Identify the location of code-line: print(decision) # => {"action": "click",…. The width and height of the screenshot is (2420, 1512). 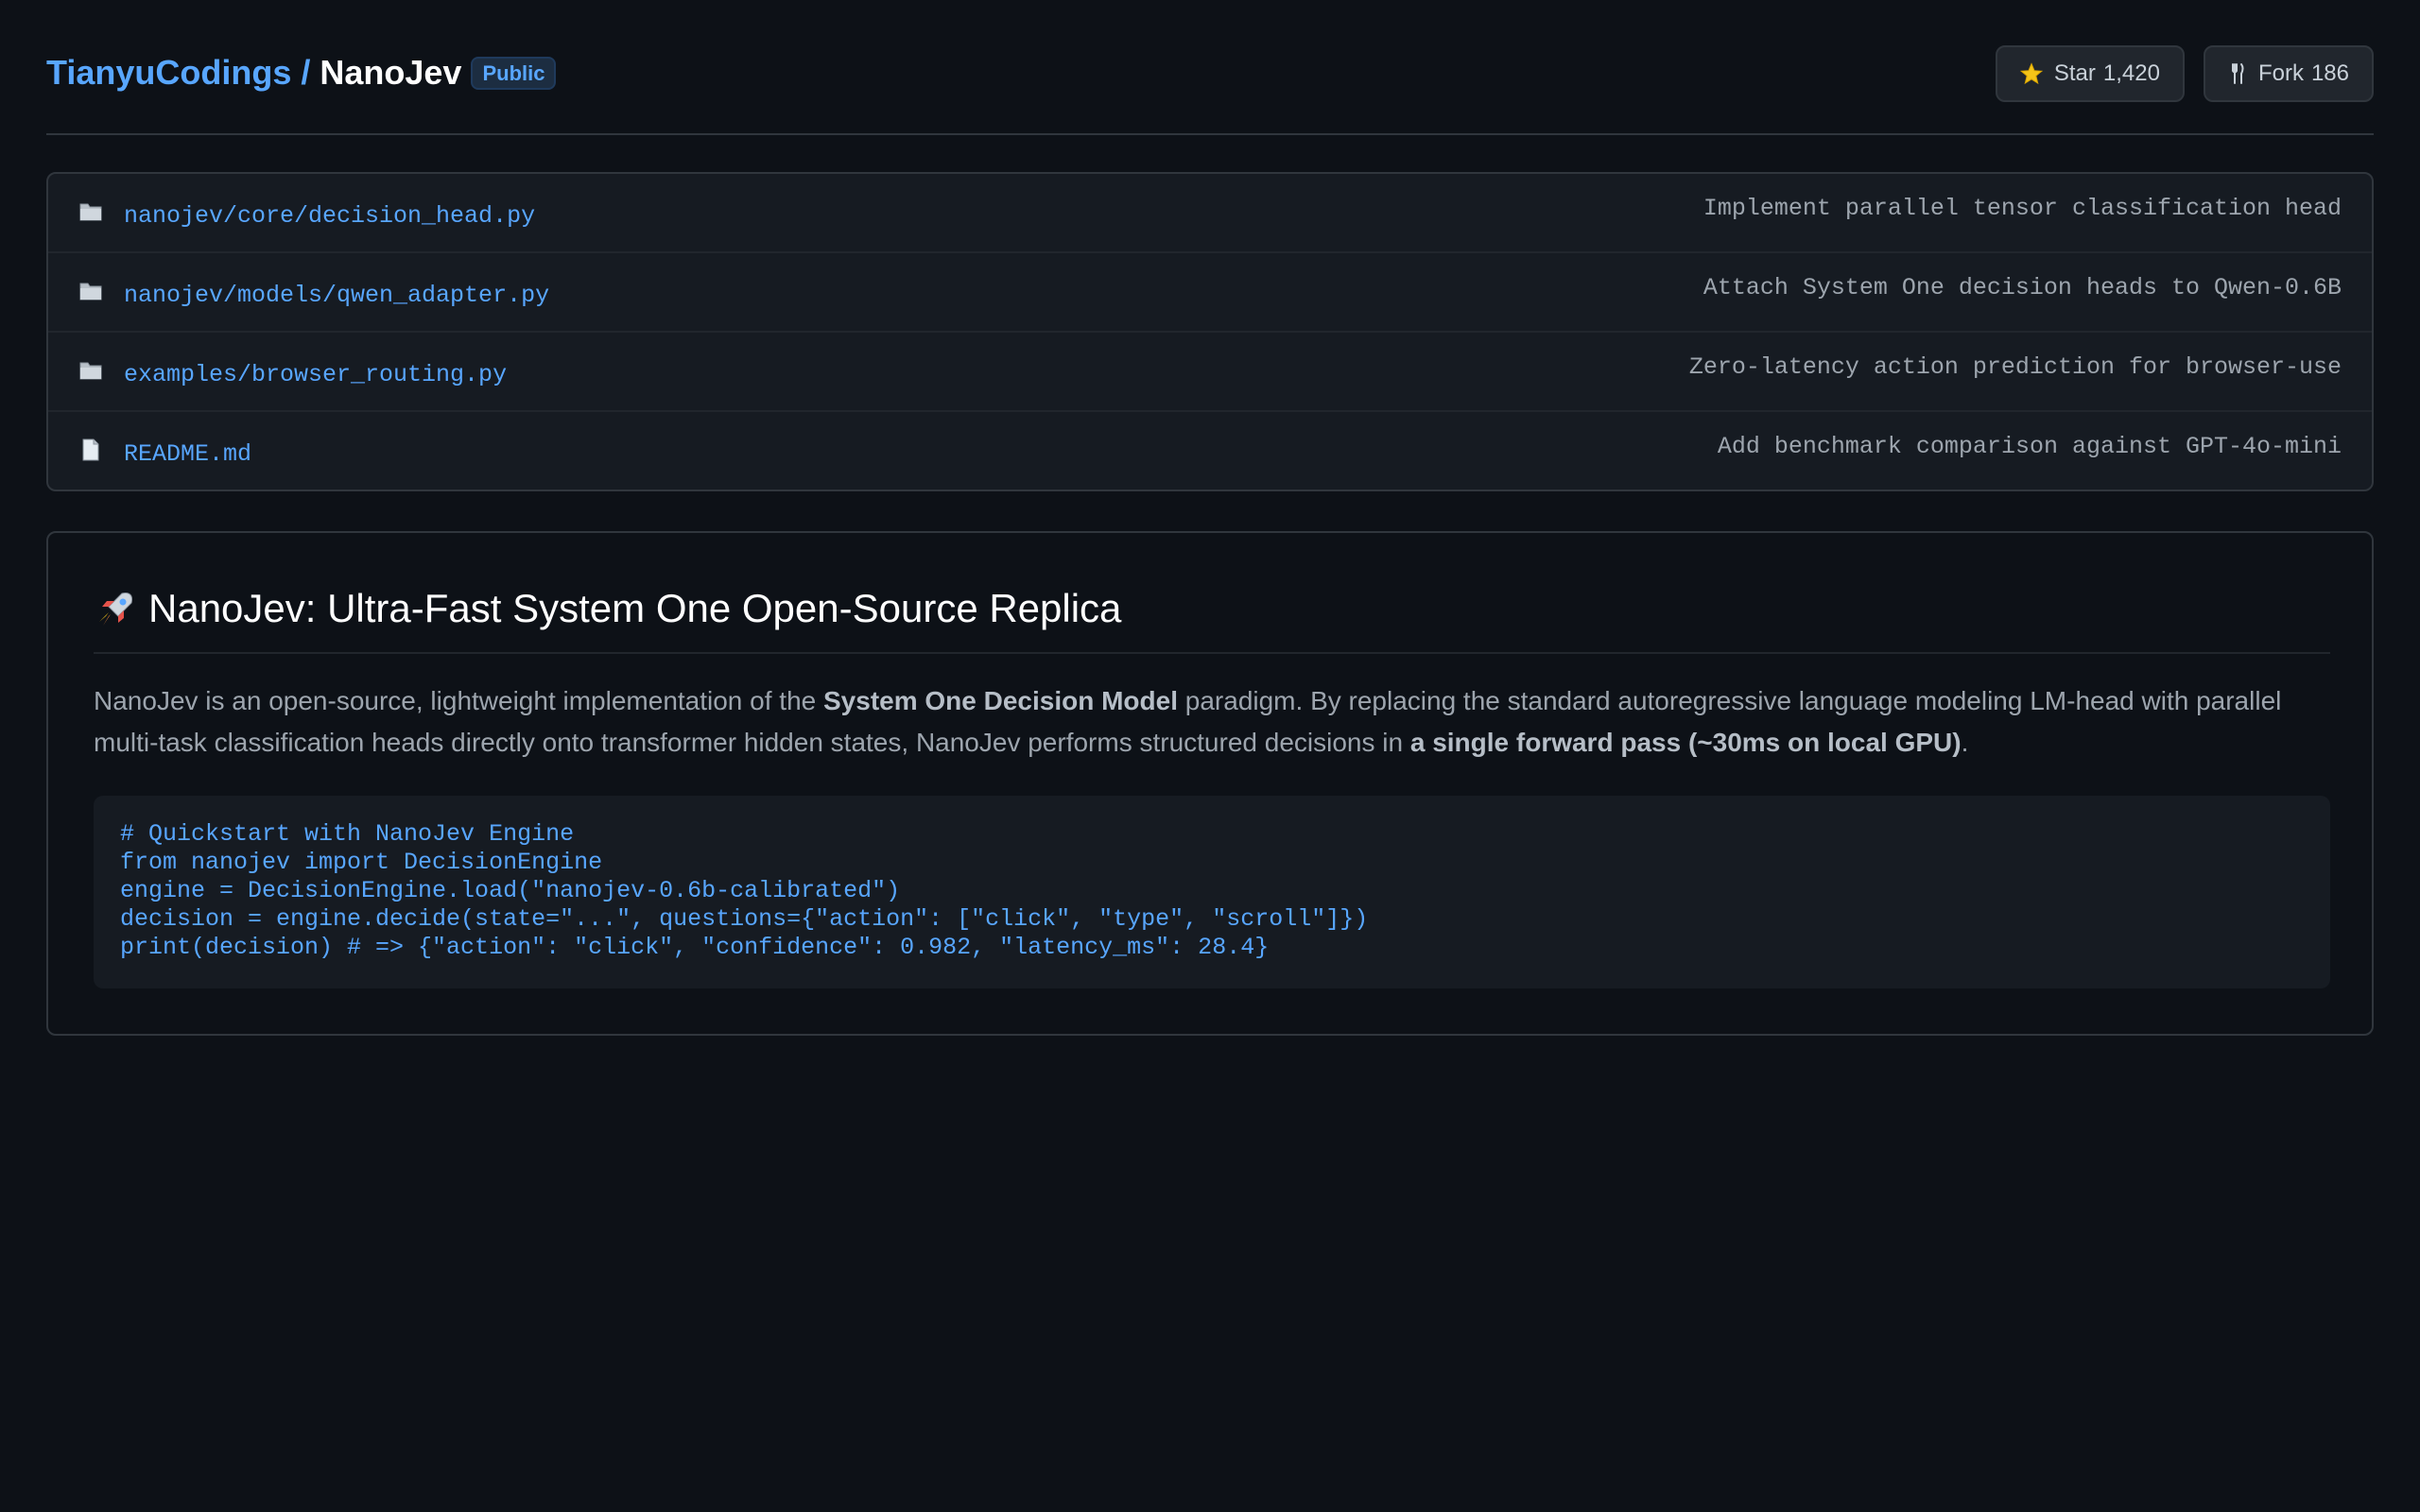
(695, 947).